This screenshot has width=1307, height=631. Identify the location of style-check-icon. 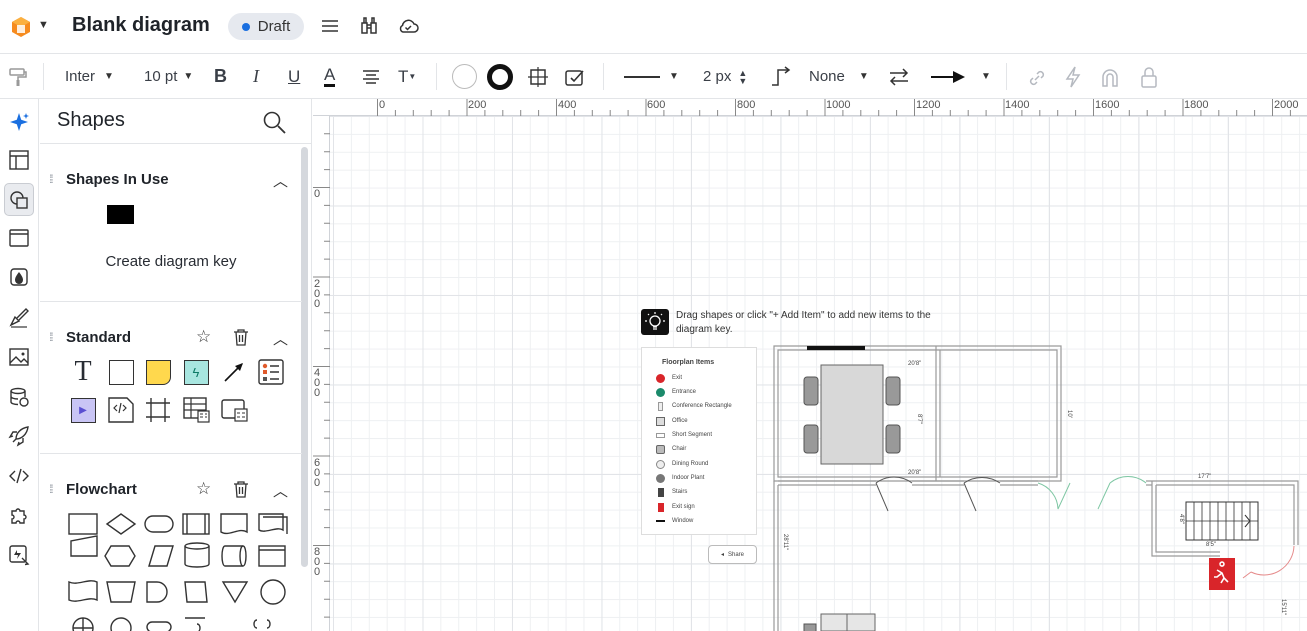
(575, 77).